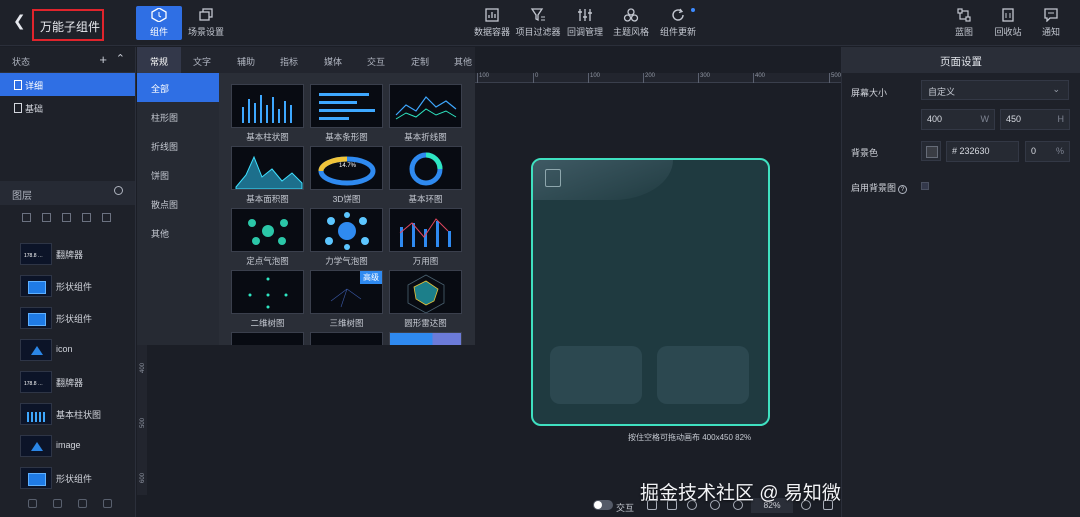  Describe the element at coordinates (202, 60) in the screenshot. I see `tab-text: 文字` at that location.